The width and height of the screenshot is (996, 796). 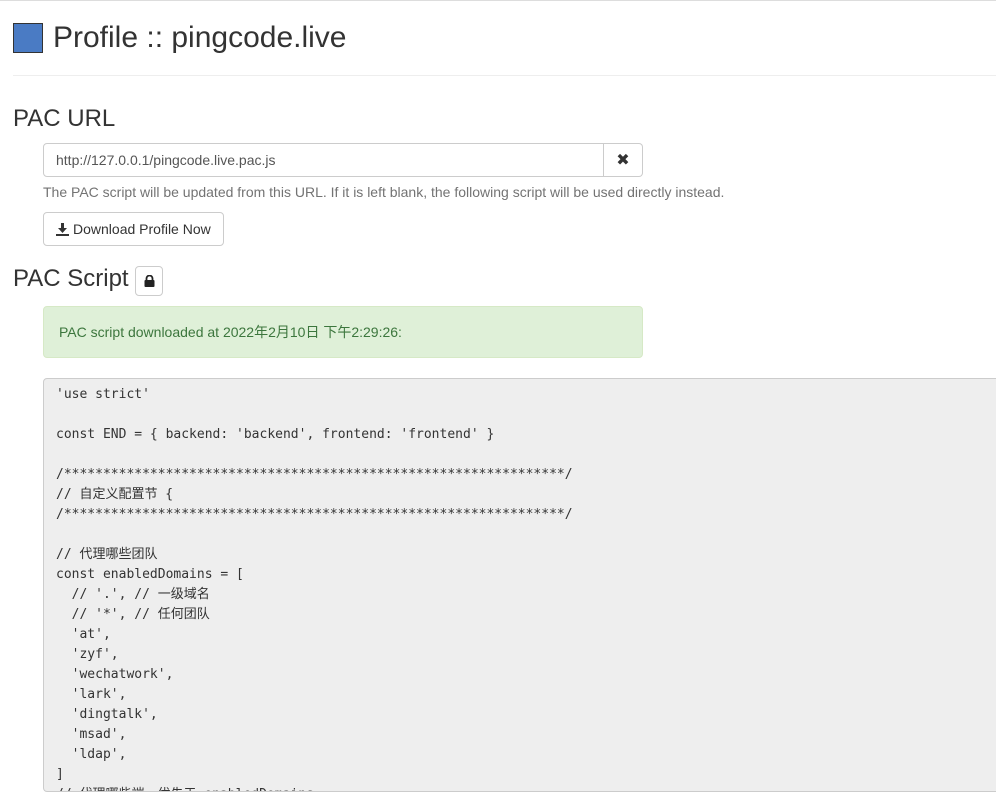 What do you see at coordinates (142, 229) in the screenshot?
I see `download-profile-label: Download Profile Now` at bounding box center [142, 229].